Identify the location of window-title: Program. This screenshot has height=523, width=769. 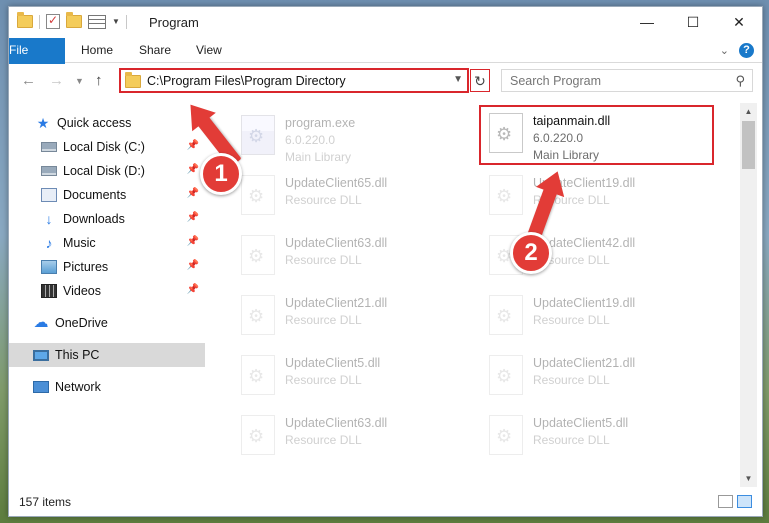
(174, 22).